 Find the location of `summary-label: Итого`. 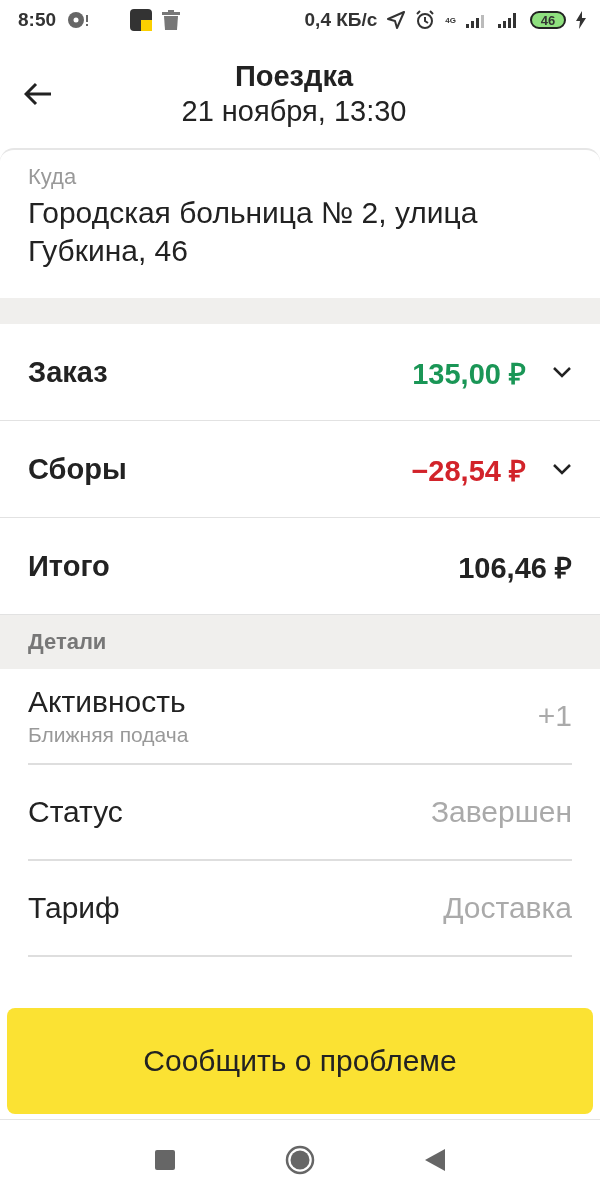

summary-label: Итого is located at coordinates (69, 566).